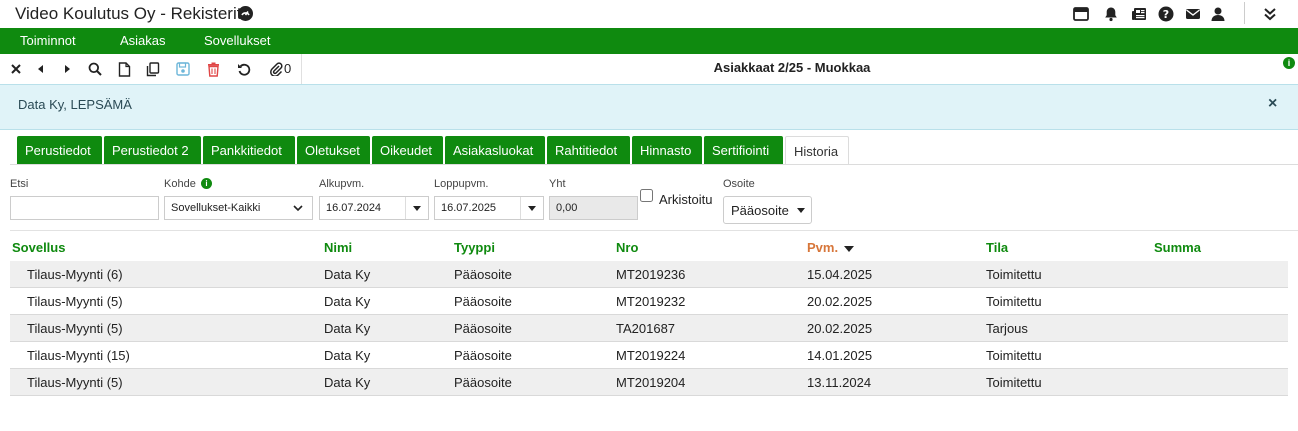  What do you see at coordinates (461, 184) in the screenshot?
I see `end-date-label: Loppupvm.` at bounding box center [461, 184].